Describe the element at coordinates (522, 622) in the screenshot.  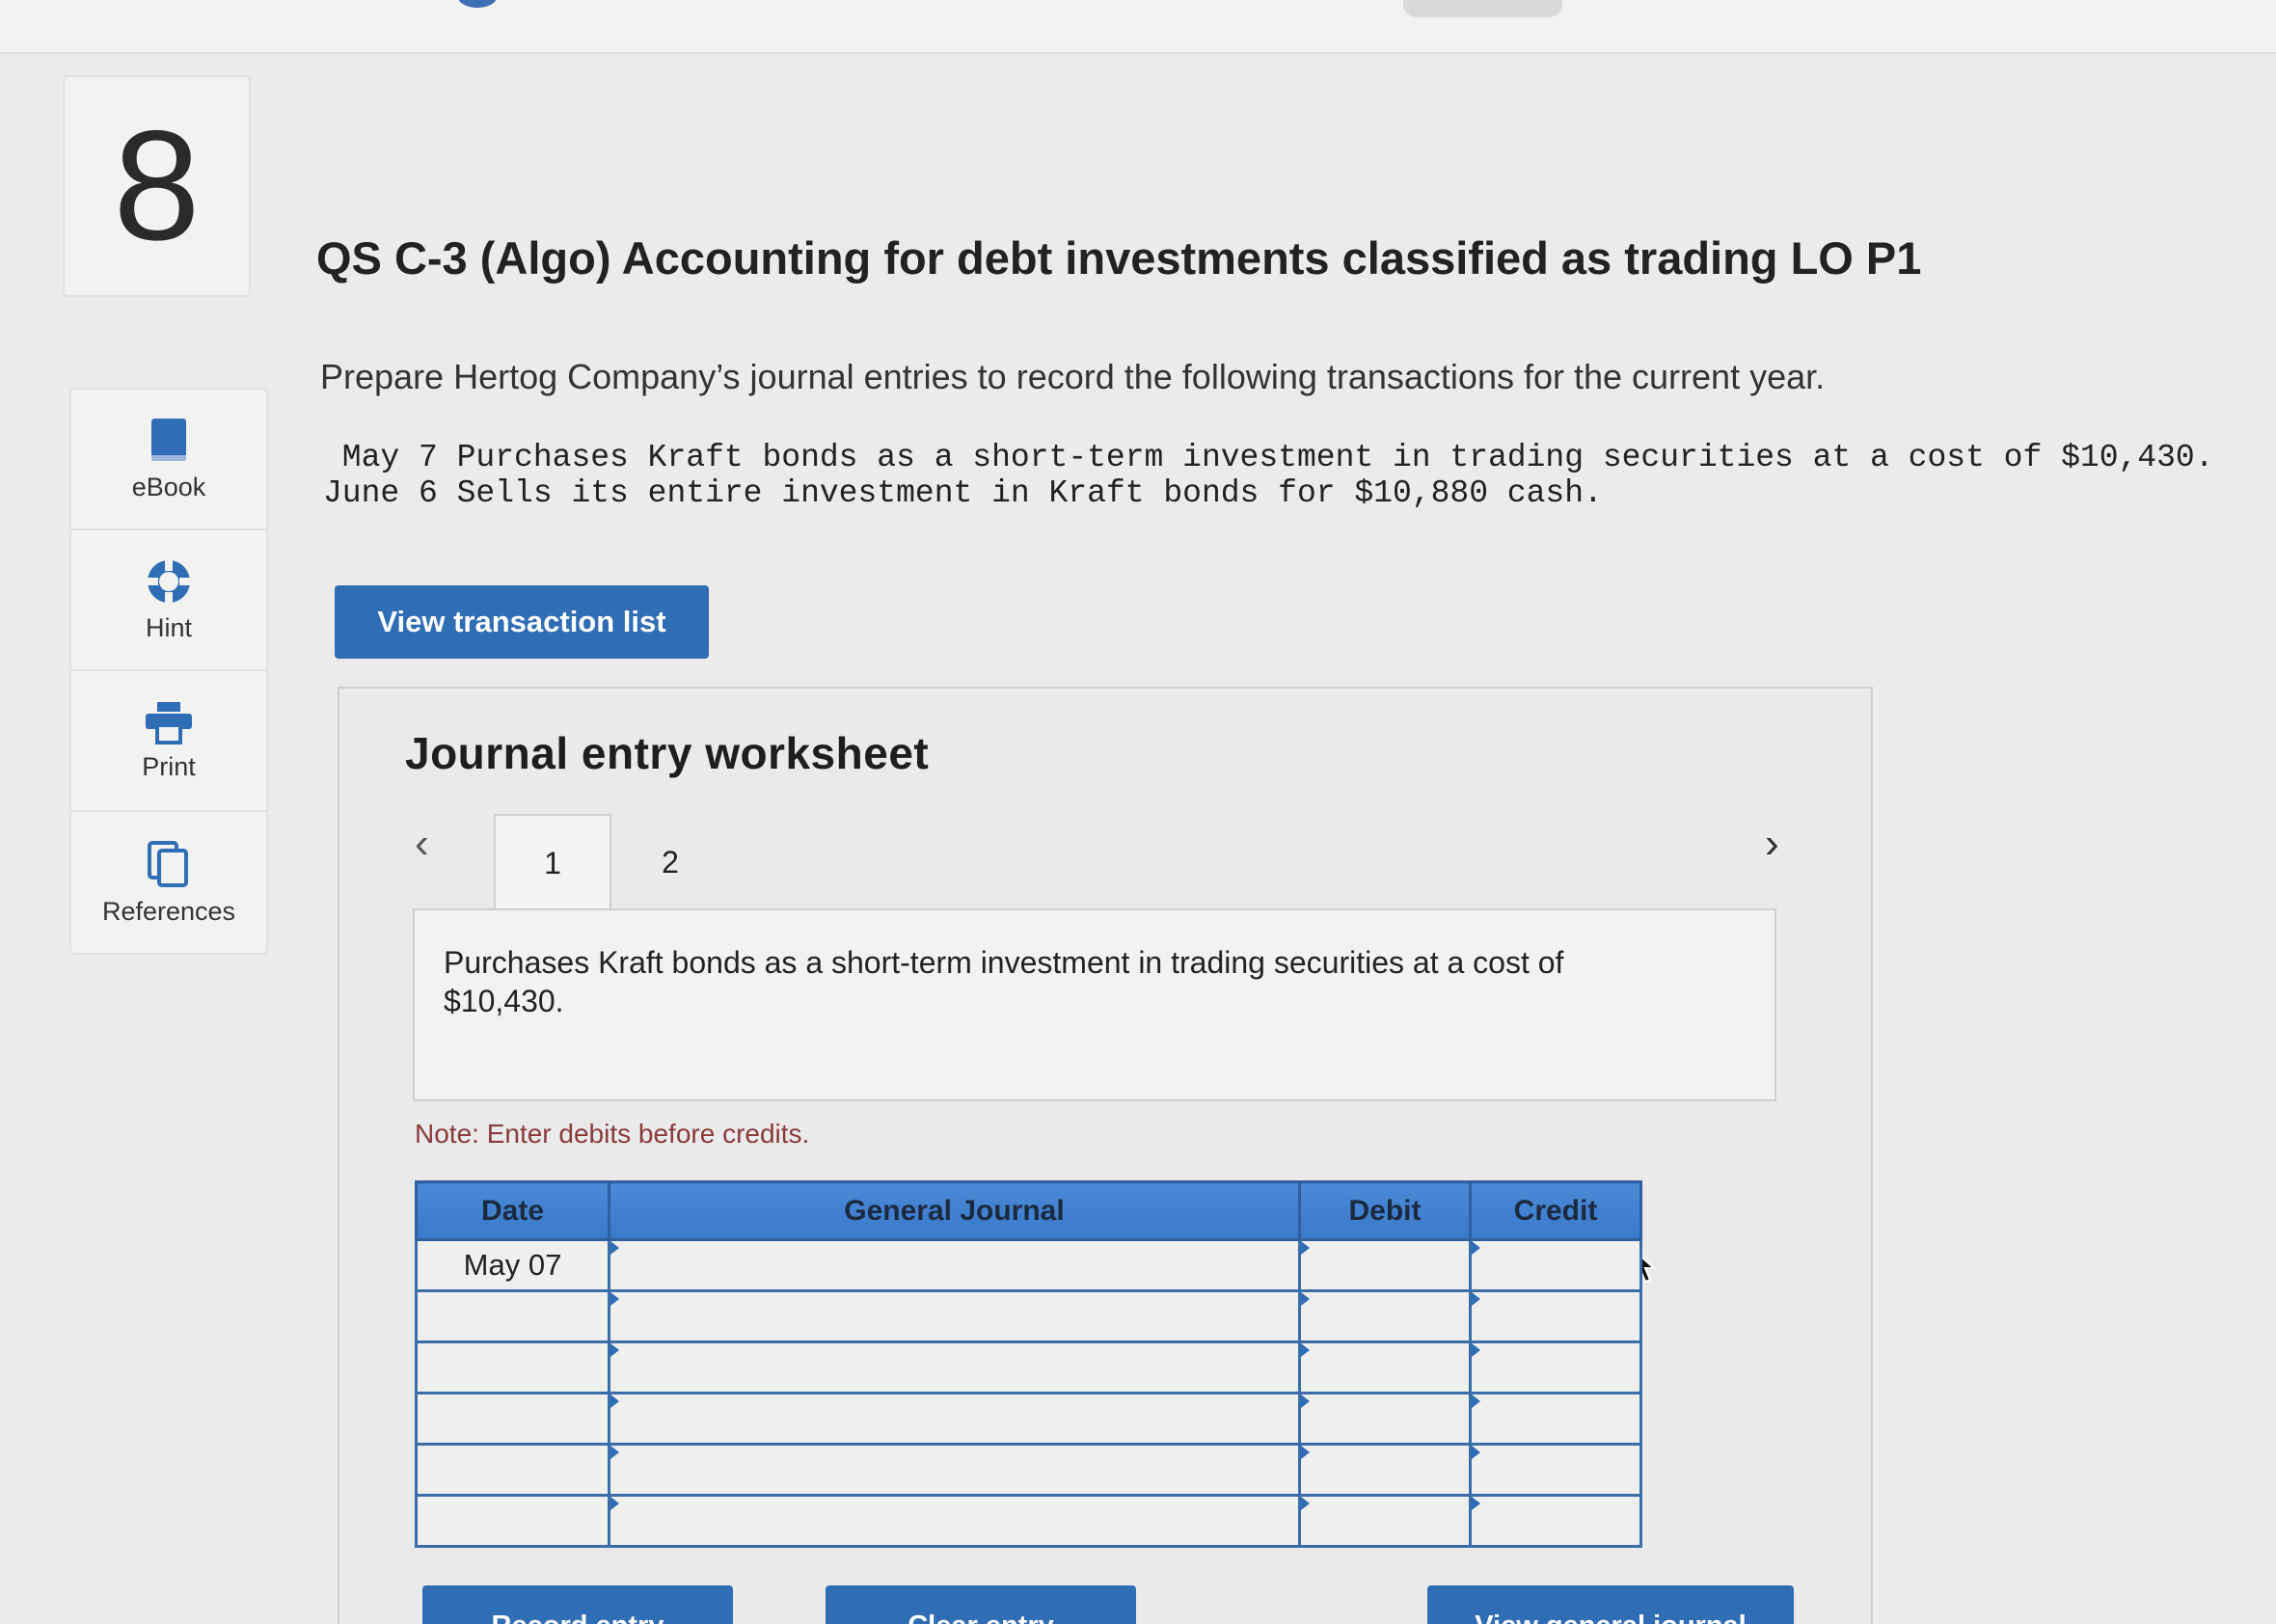
I see `view-transaction-list-button: View transaction list` at that location.